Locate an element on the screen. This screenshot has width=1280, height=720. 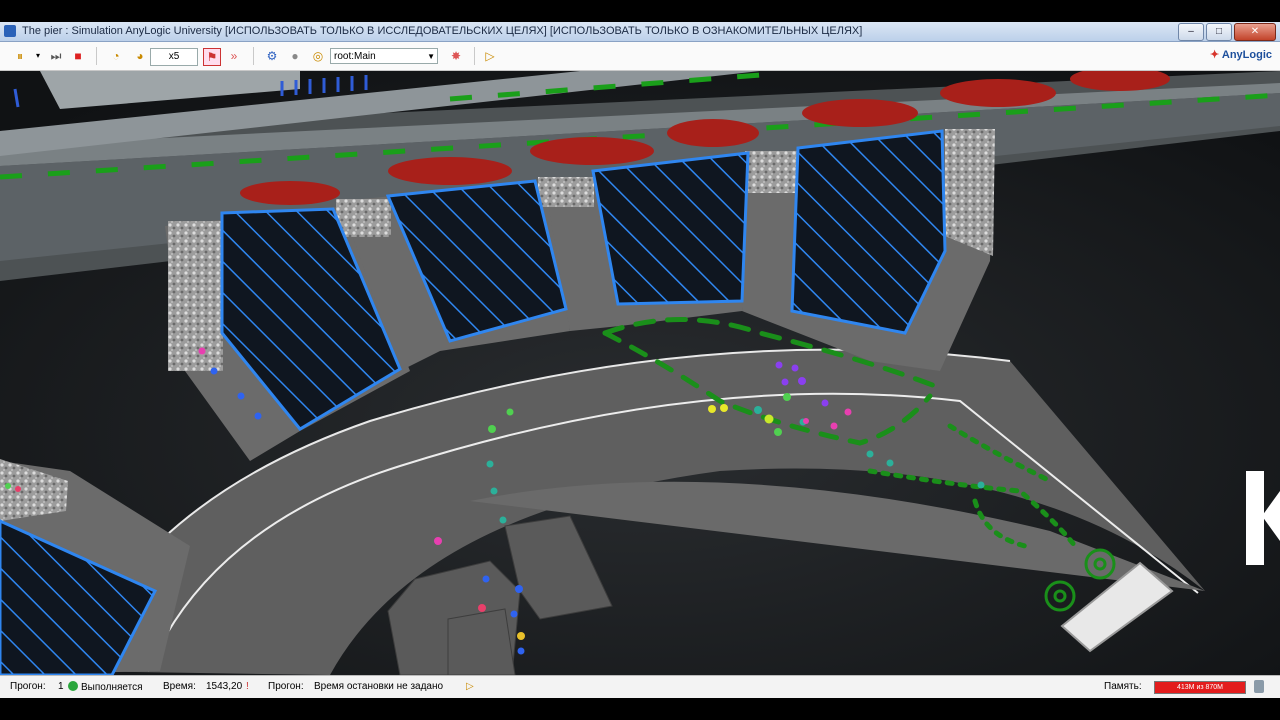
stop-icon: ■ is located at coordinates (78, 56).